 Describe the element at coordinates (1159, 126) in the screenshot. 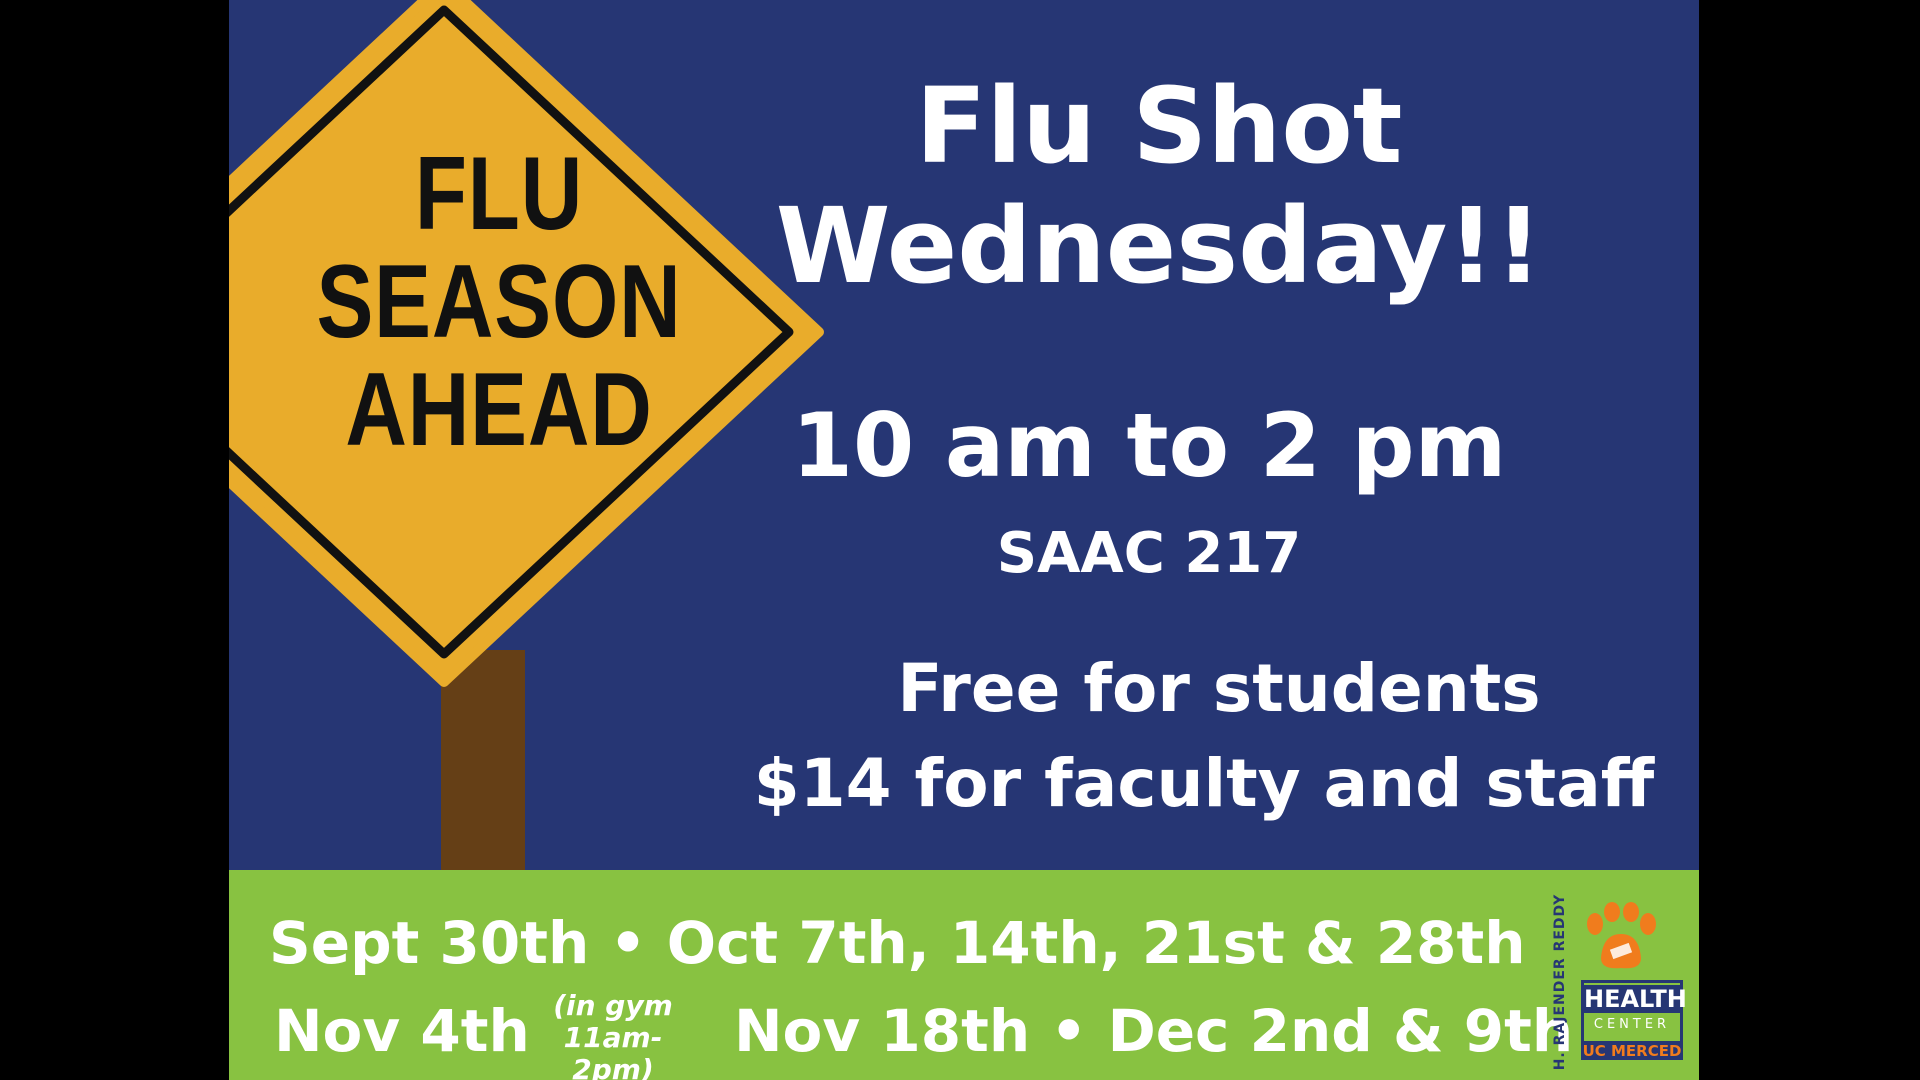

I see `headline-line-1: Flu Shot` at that location.